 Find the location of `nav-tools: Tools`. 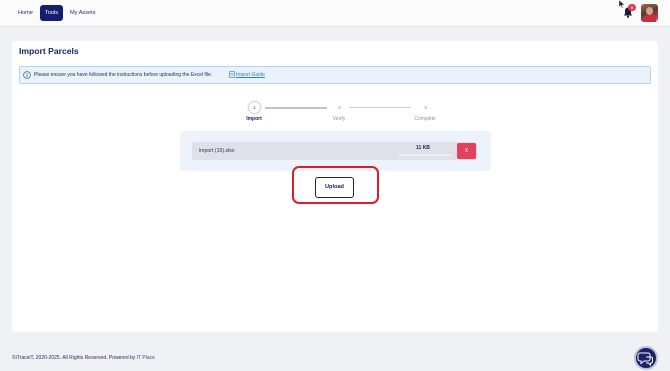

nav-tools: Tools is located at coordinates (51, 13).